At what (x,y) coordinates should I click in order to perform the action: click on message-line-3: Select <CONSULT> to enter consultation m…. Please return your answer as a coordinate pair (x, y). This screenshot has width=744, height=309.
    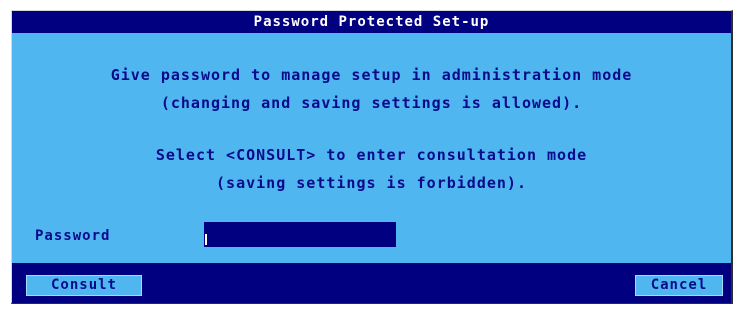
    Looking at the image, I should click on (371, 155).